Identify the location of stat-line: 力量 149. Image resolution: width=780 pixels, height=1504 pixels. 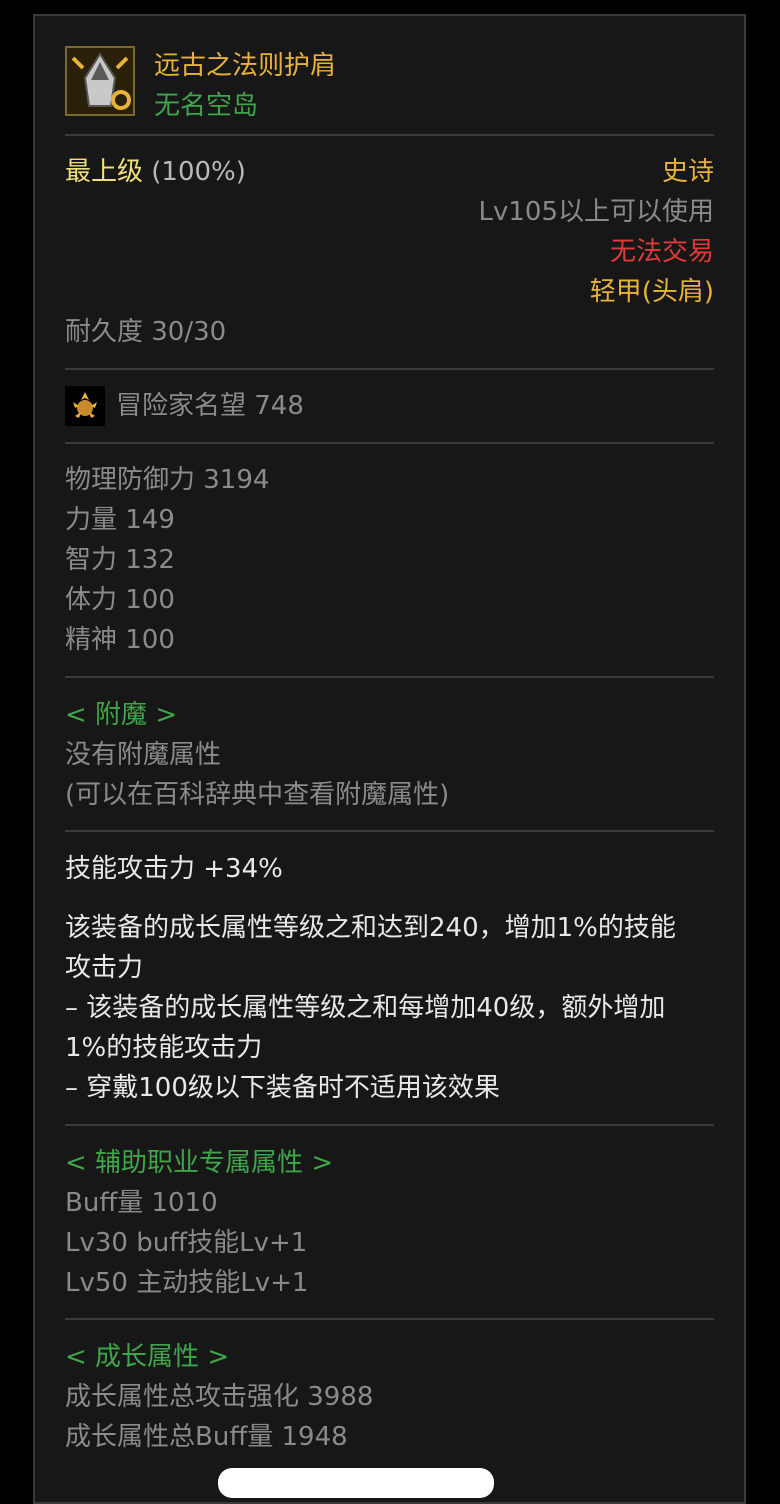
(120, 520).